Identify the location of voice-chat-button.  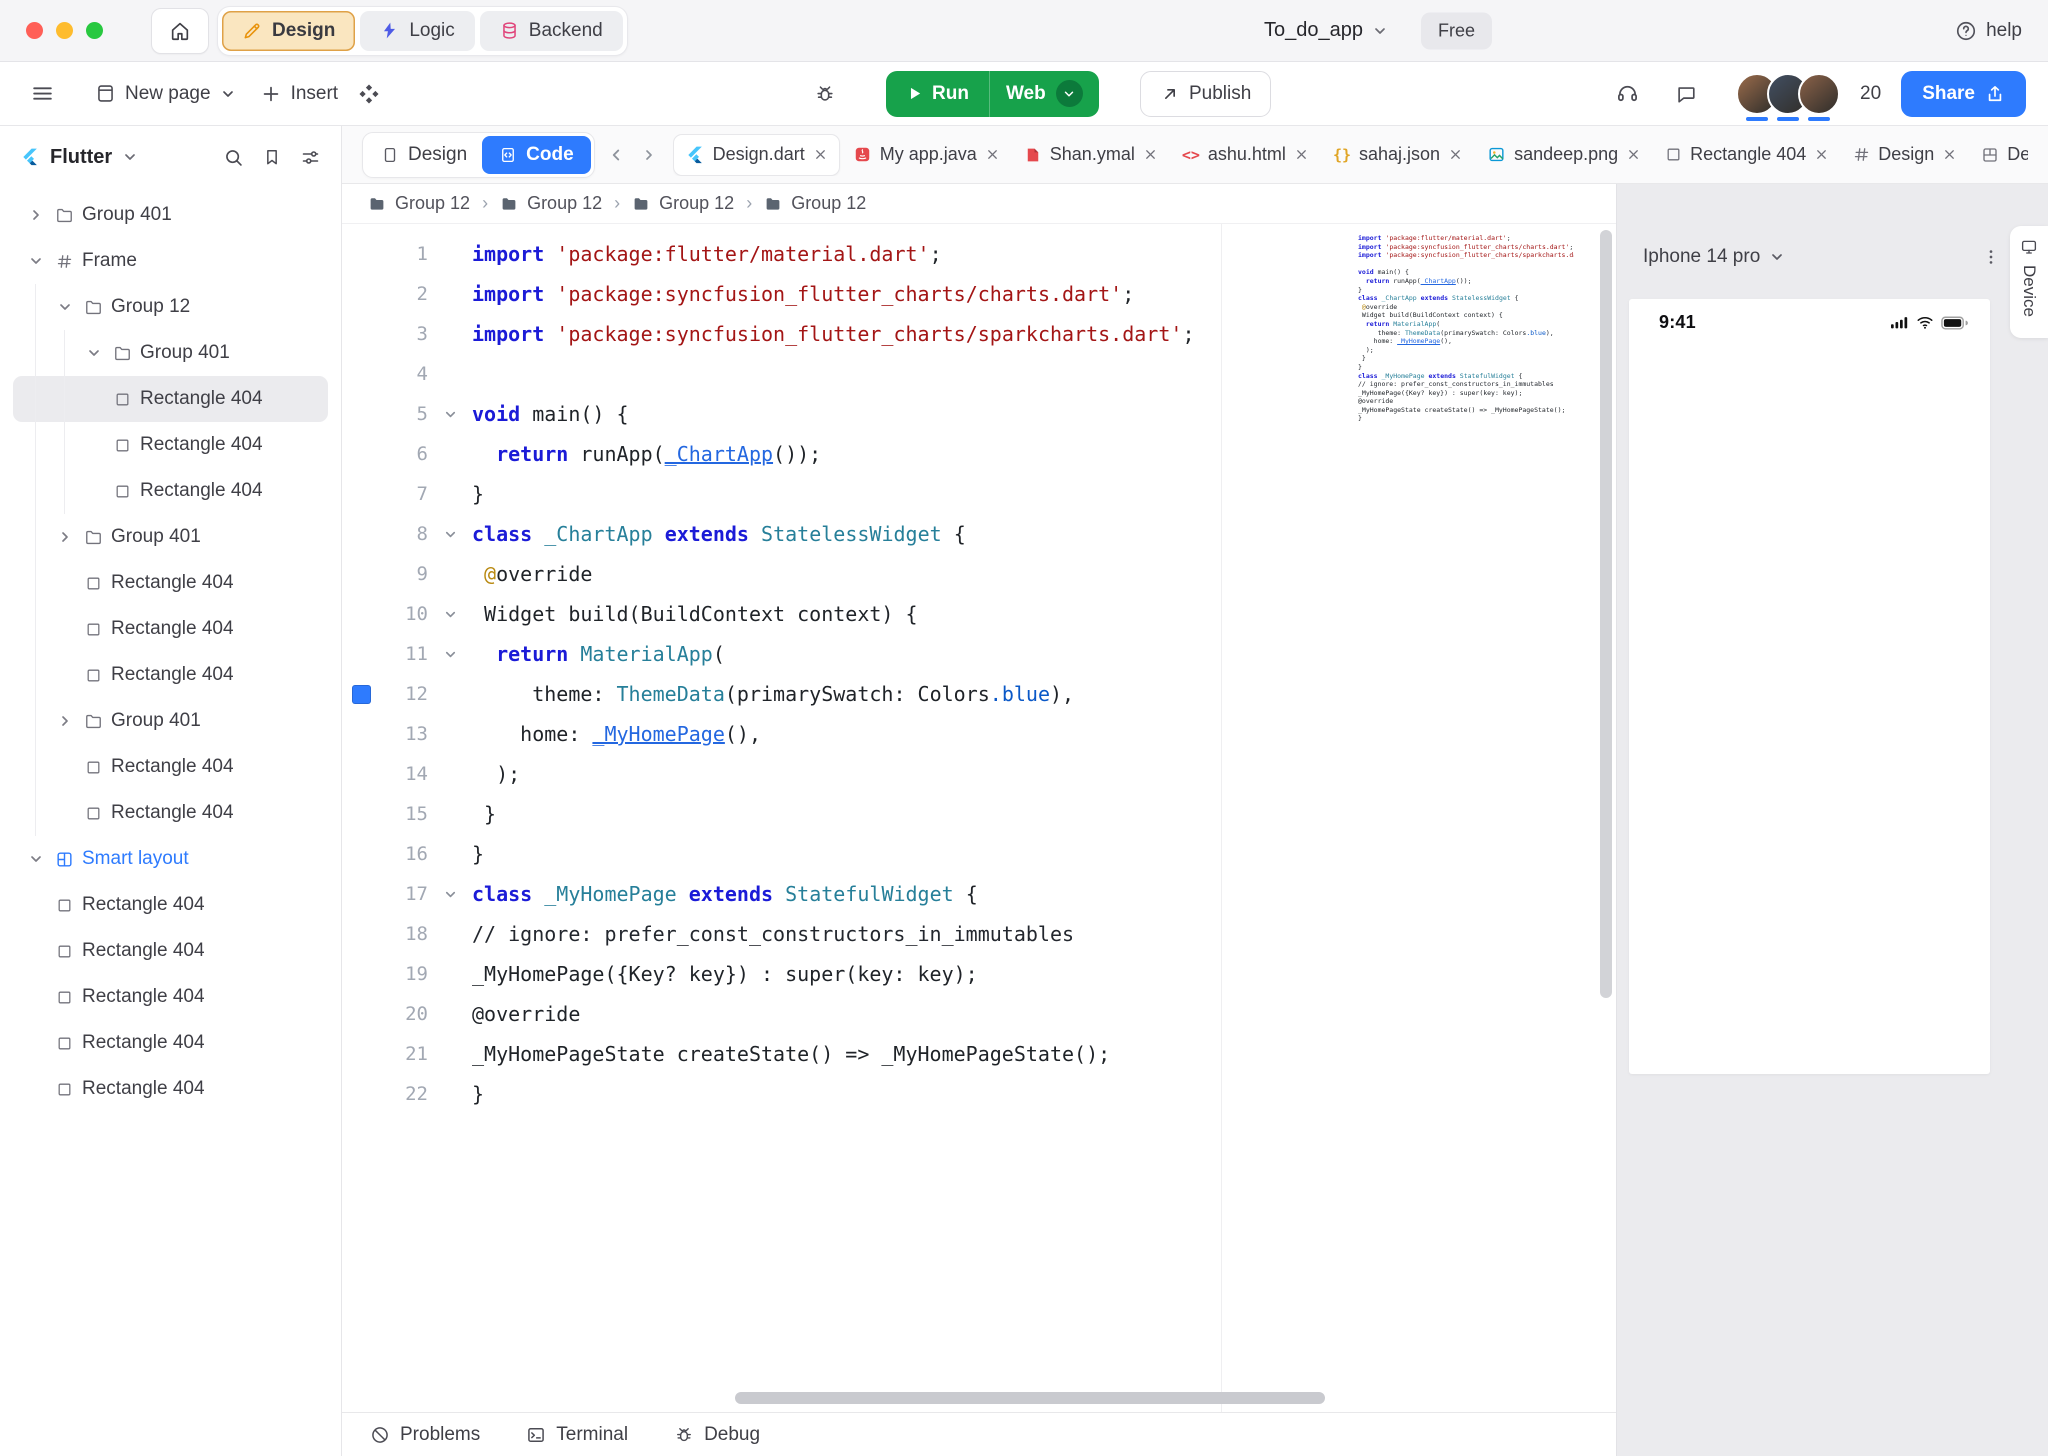
(1627, 93).